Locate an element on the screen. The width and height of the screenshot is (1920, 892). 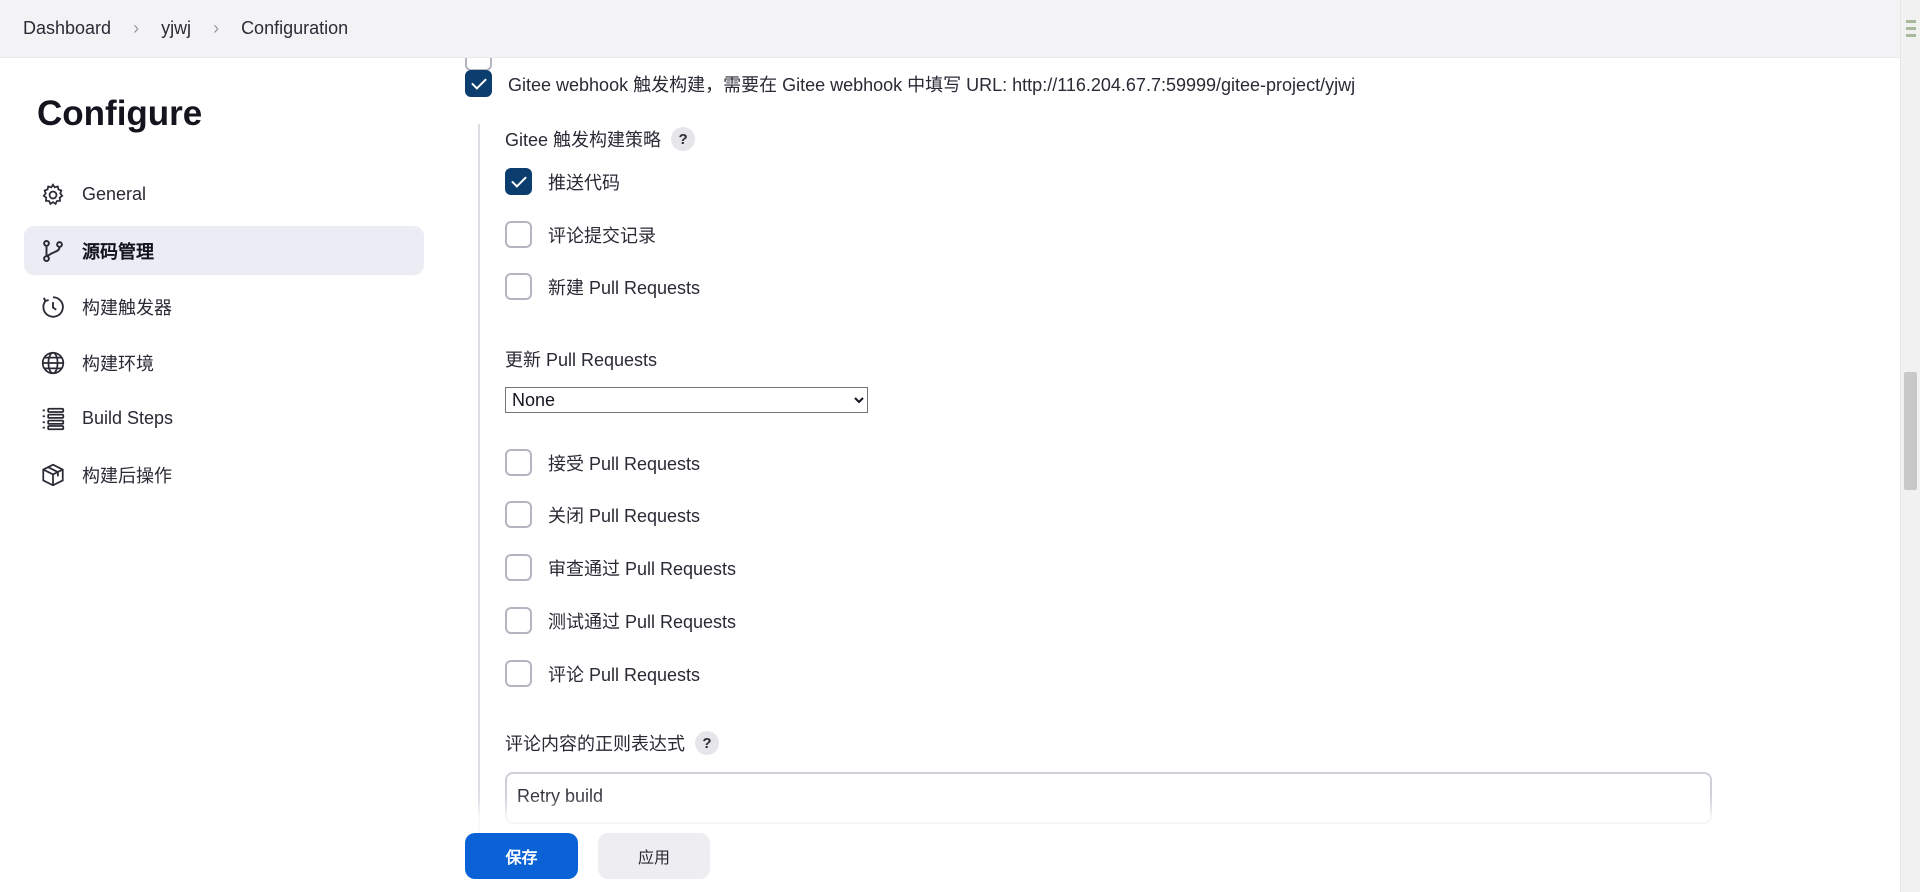
comment-commit-checkbox is located at coordinates (518, 234).